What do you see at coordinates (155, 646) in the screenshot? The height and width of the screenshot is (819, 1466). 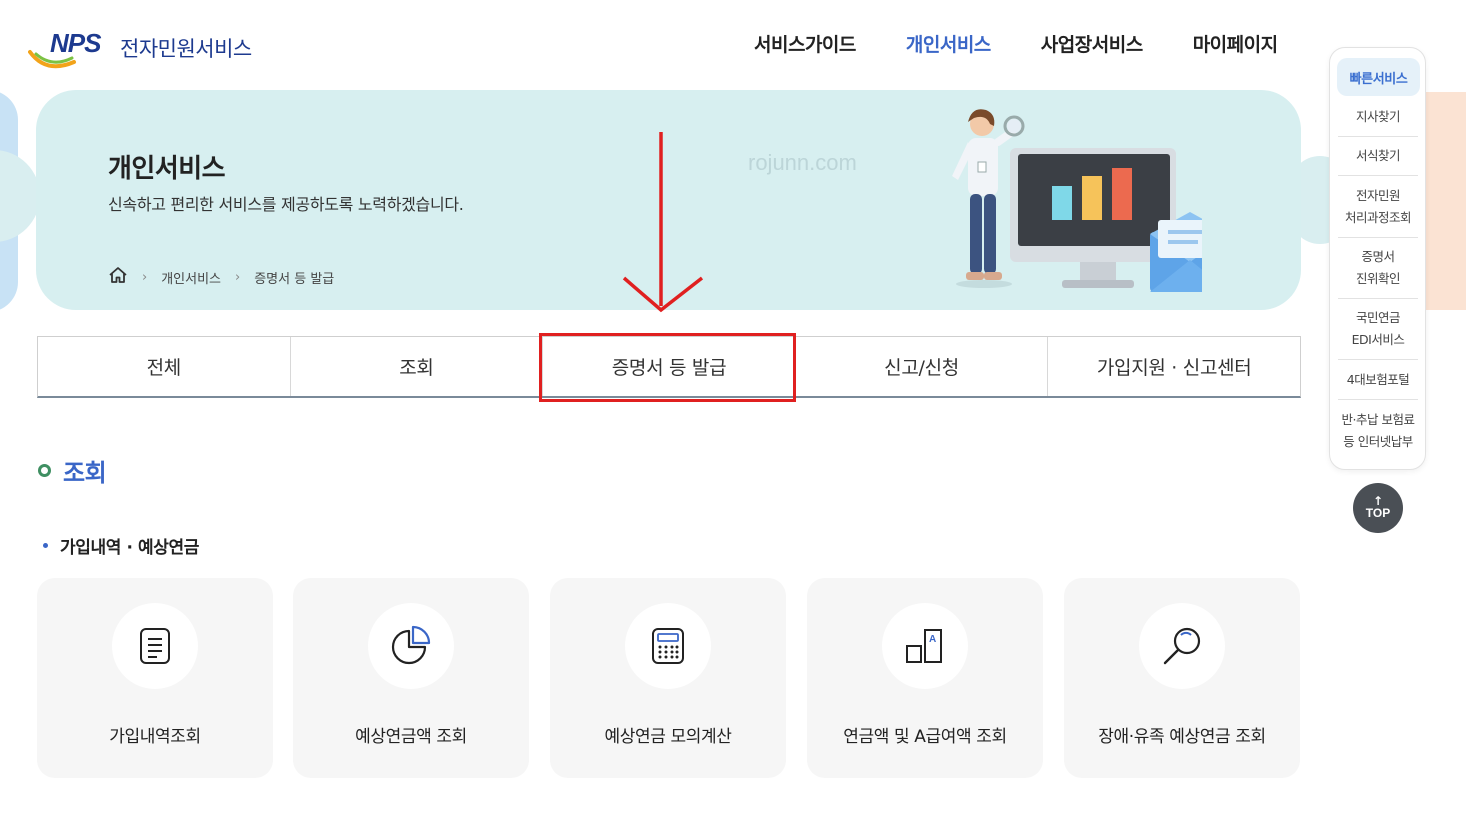 I see `document-icon` at bounding box center [155, 646].